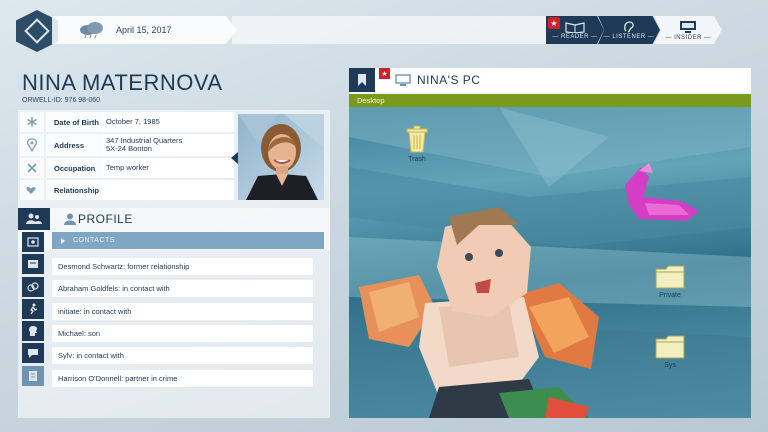 Image resolution: width=768 pixels, height=432 pixels. I want to click on info-row-birth: Date of Birth October 7, 1985, so click(127, 122).